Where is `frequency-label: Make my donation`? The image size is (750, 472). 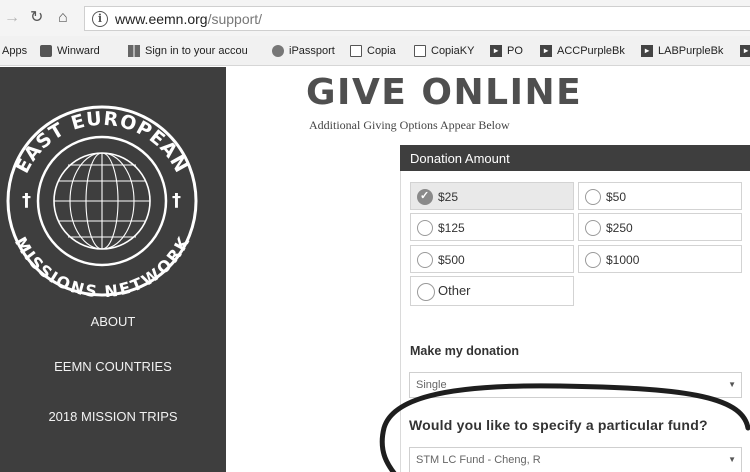 frequency-label: Make my donation is located at coordinates (465, 351).